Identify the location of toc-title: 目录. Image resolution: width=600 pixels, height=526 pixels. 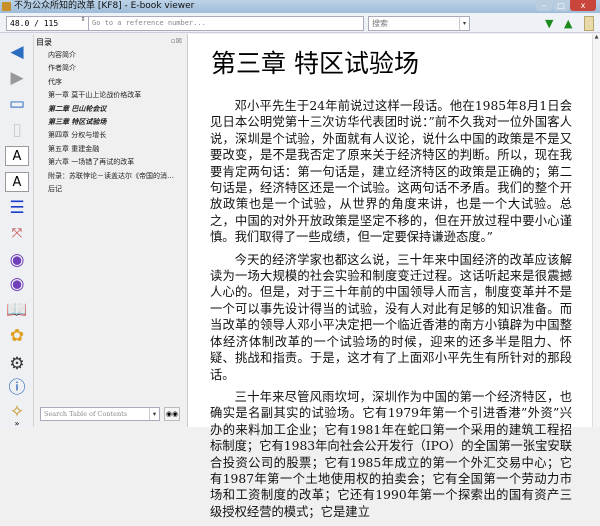
(44, 42).